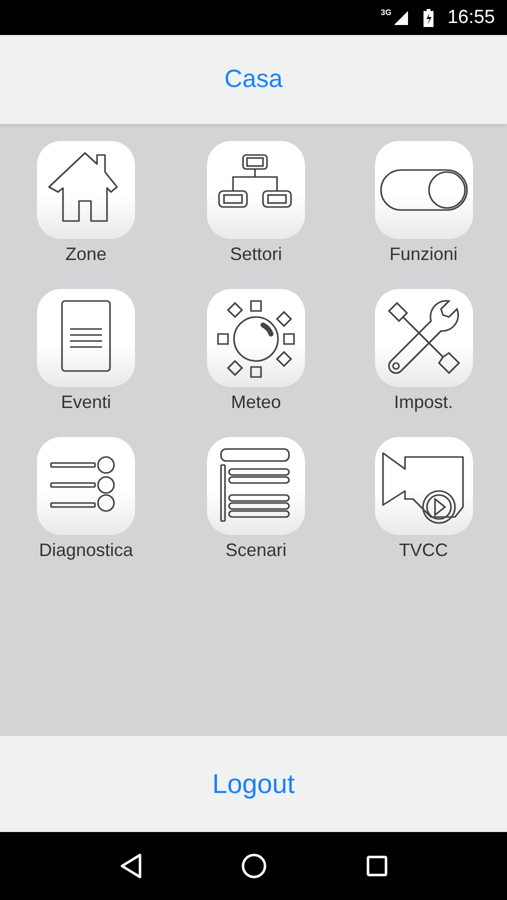 This screenshot has width=507, height=900. What do you see at coordinates (471, 17) in the screenshot?
I see `clock: 16:55` at bounding box center [471, 17].